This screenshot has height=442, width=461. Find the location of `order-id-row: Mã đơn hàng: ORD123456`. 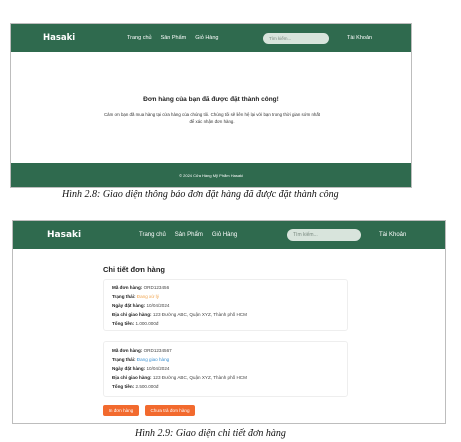

order-id-row: Mã đơn hàng: ORD123456 is located at coordinates (140, 287).